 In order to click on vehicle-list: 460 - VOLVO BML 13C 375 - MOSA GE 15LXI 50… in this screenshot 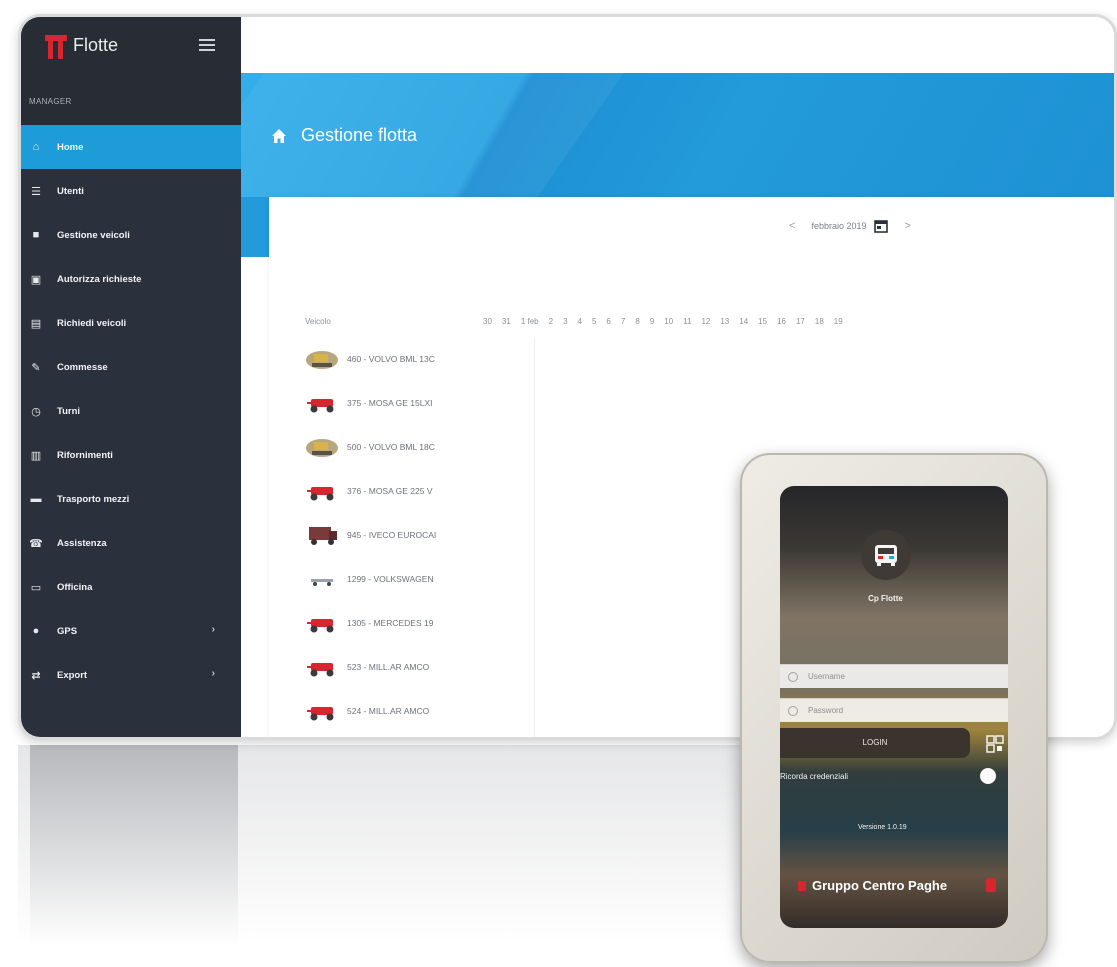, I will do `click(370, 537)`.